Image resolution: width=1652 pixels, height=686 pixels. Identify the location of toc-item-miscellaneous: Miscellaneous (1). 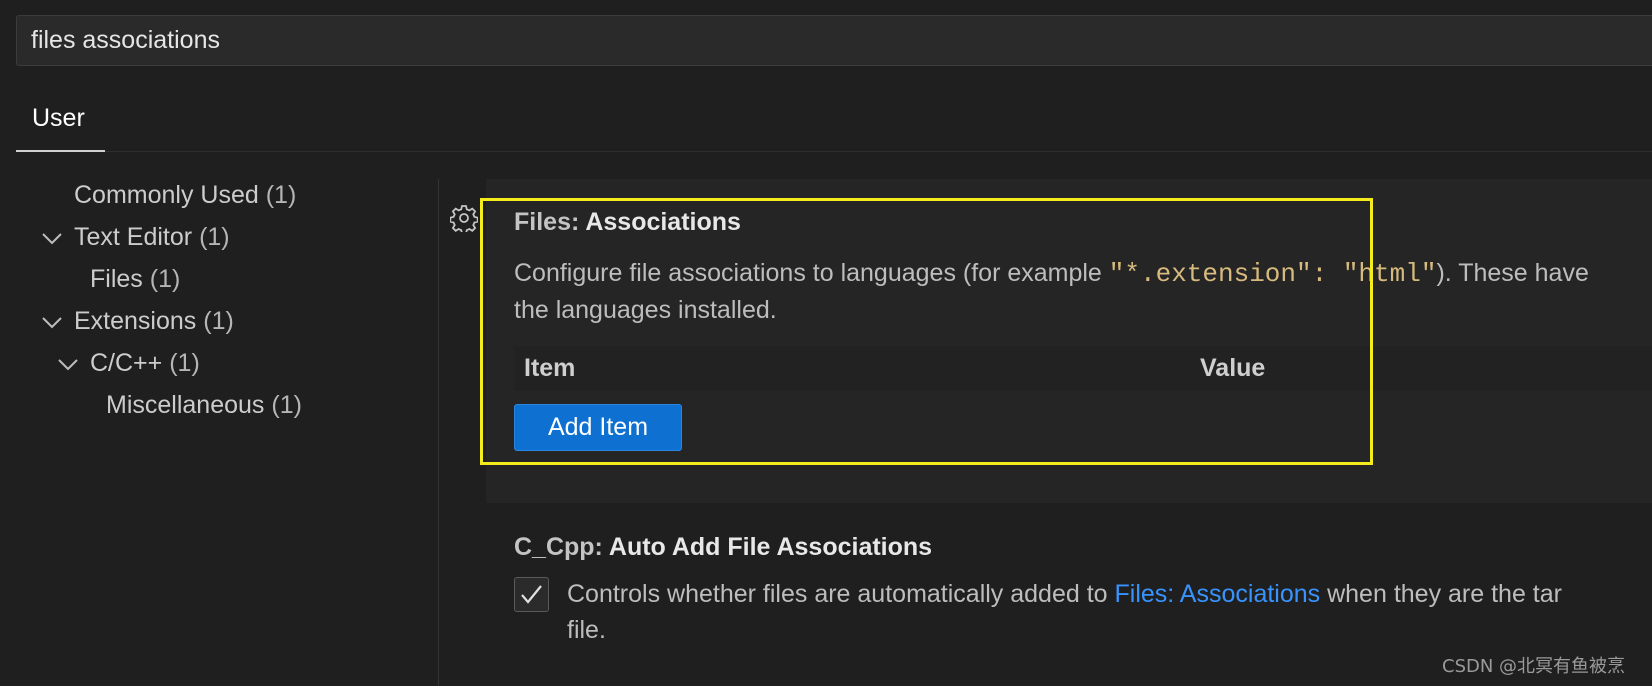
(204, 405).